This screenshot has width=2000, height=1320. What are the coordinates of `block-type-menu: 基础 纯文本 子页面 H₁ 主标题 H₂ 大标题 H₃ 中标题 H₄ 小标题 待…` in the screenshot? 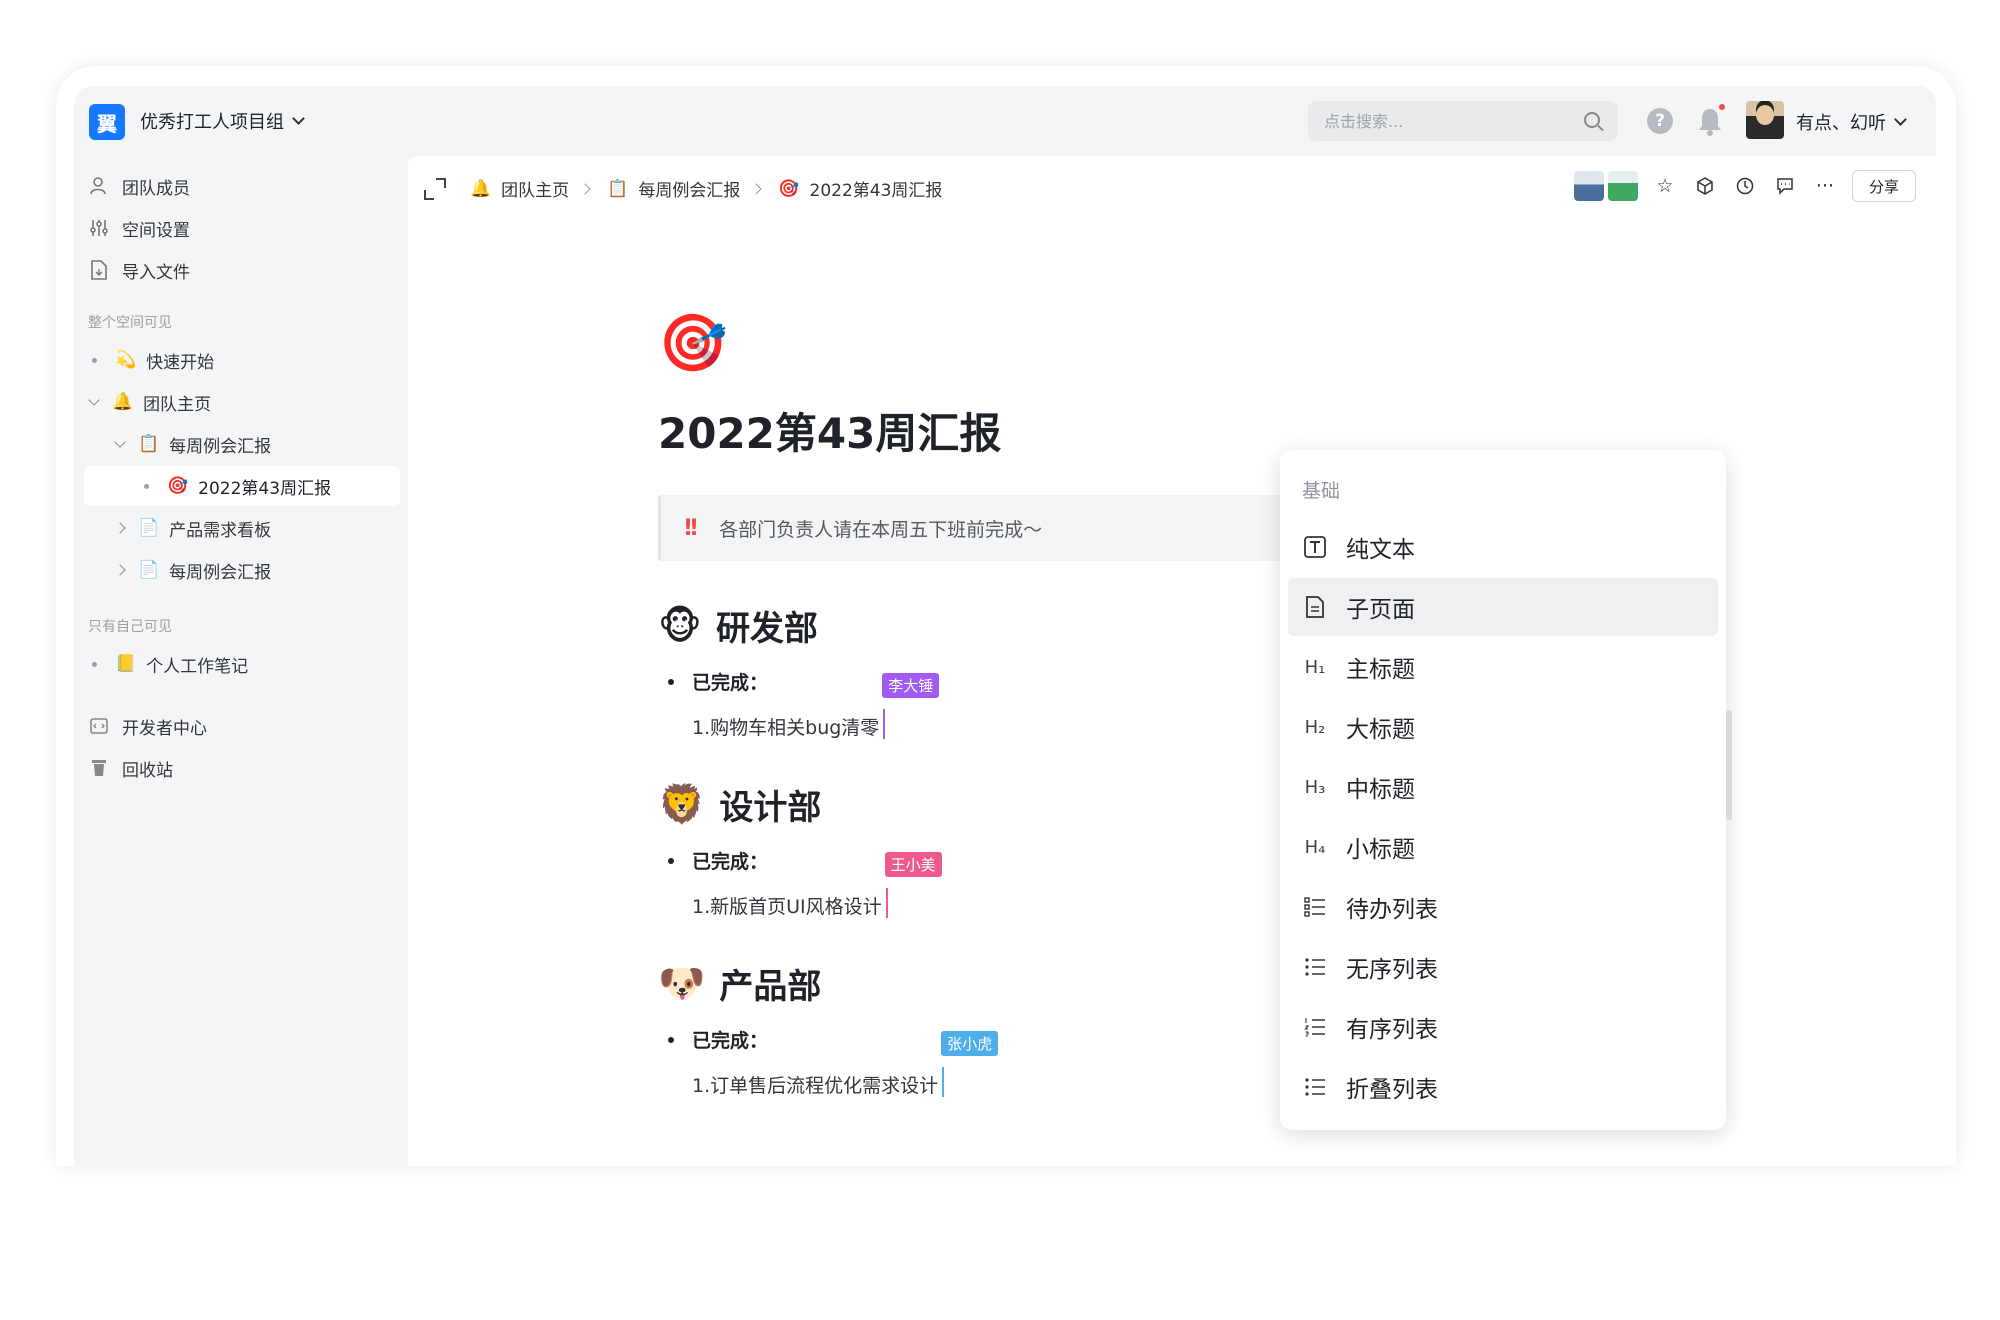 It's located at (1503, 790).